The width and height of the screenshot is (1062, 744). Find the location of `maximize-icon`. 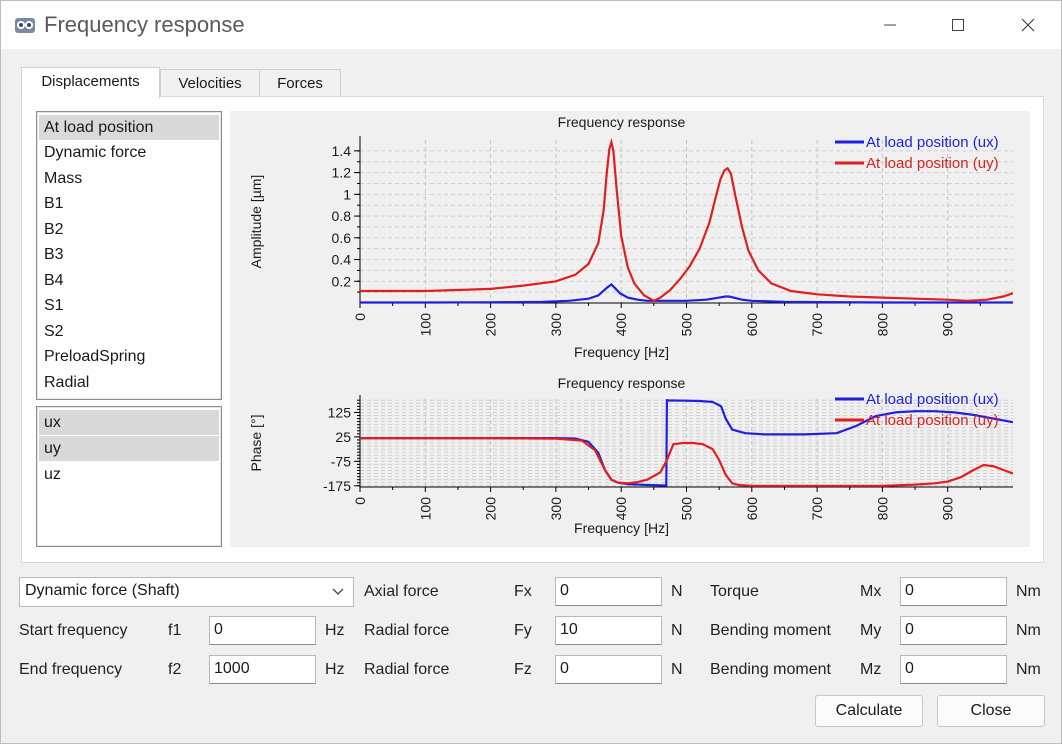

maximize-icon is located at coordinates (958, 25).